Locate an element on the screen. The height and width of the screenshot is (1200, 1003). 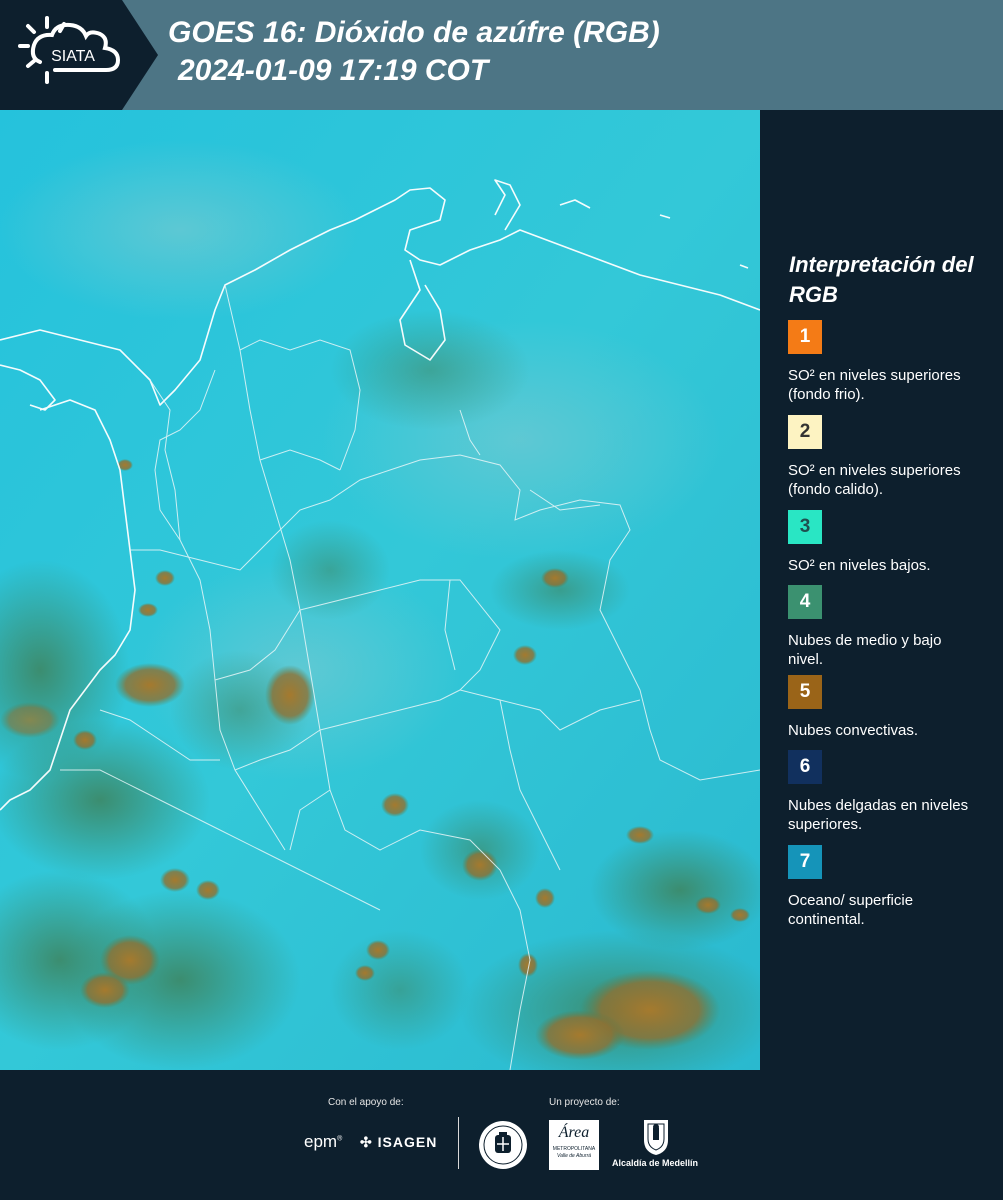
area-logo-name: Área is located at coordinates (574, 1132).